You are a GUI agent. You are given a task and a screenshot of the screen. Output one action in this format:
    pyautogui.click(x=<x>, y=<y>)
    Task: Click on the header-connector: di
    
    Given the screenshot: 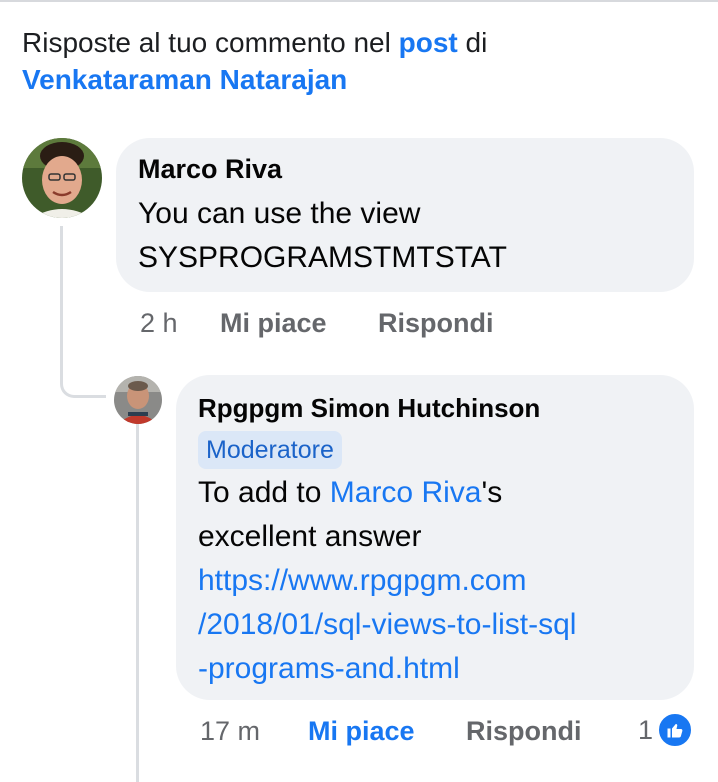 What is the action you would take?
    pyautogui.click(x=472, y=42)
    